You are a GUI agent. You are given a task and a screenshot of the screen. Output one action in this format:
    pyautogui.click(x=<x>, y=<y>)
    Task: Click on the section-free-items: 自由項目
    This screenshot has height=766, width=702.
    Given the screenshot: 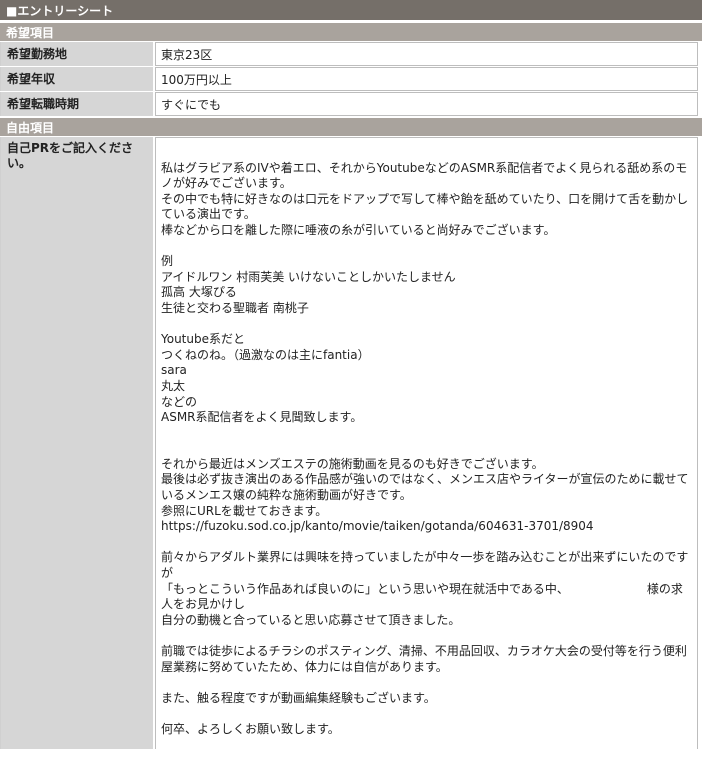 What is the action you would take?
    pyautogui.click(x=351, y=127)
    